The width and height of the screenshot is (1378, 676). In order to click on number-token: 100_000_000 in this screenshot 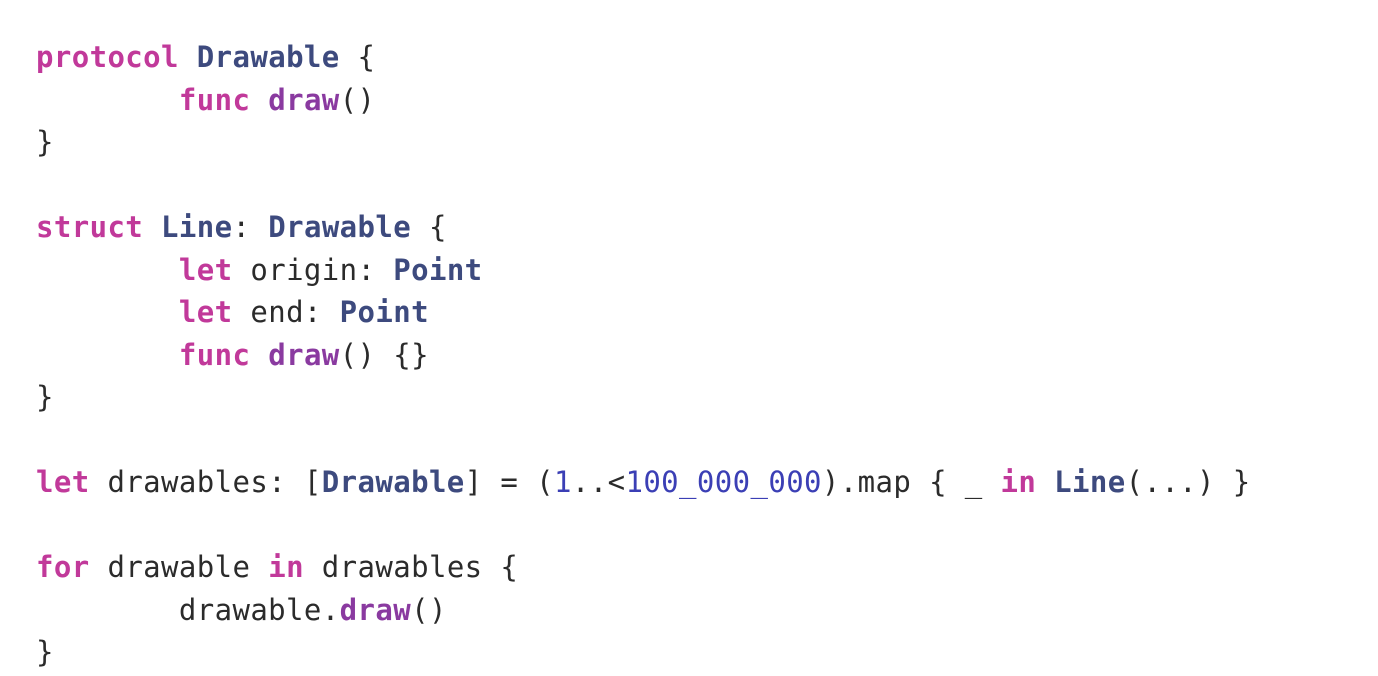, I will do `click(723, 482)`.